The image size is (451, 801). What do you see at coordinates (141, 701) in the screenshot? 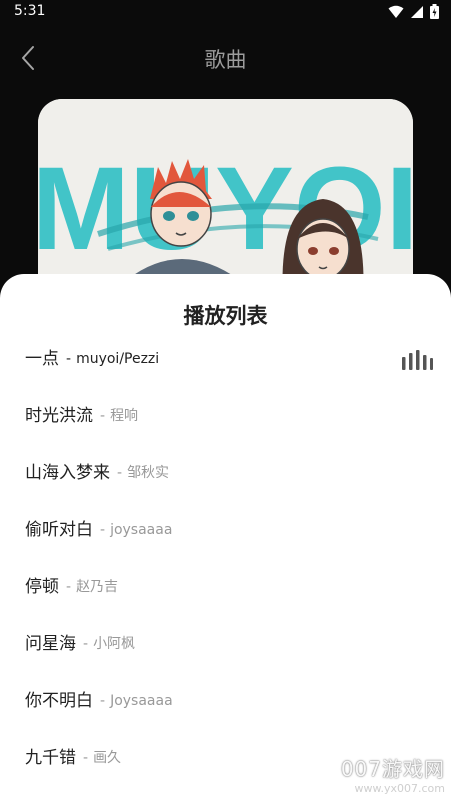
I see `song-artist: Joysaaaa` at bounding box center [141, 701].